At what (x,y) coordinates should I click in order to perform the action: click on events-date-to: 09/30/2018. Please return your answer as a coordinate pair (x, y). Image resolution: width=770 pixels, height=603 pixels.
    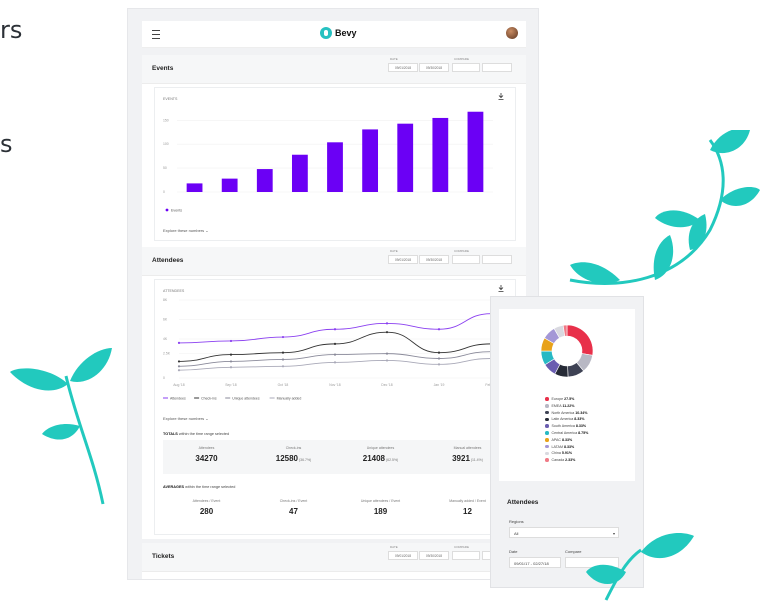
    Looking at the image, I should click on (434, 67).